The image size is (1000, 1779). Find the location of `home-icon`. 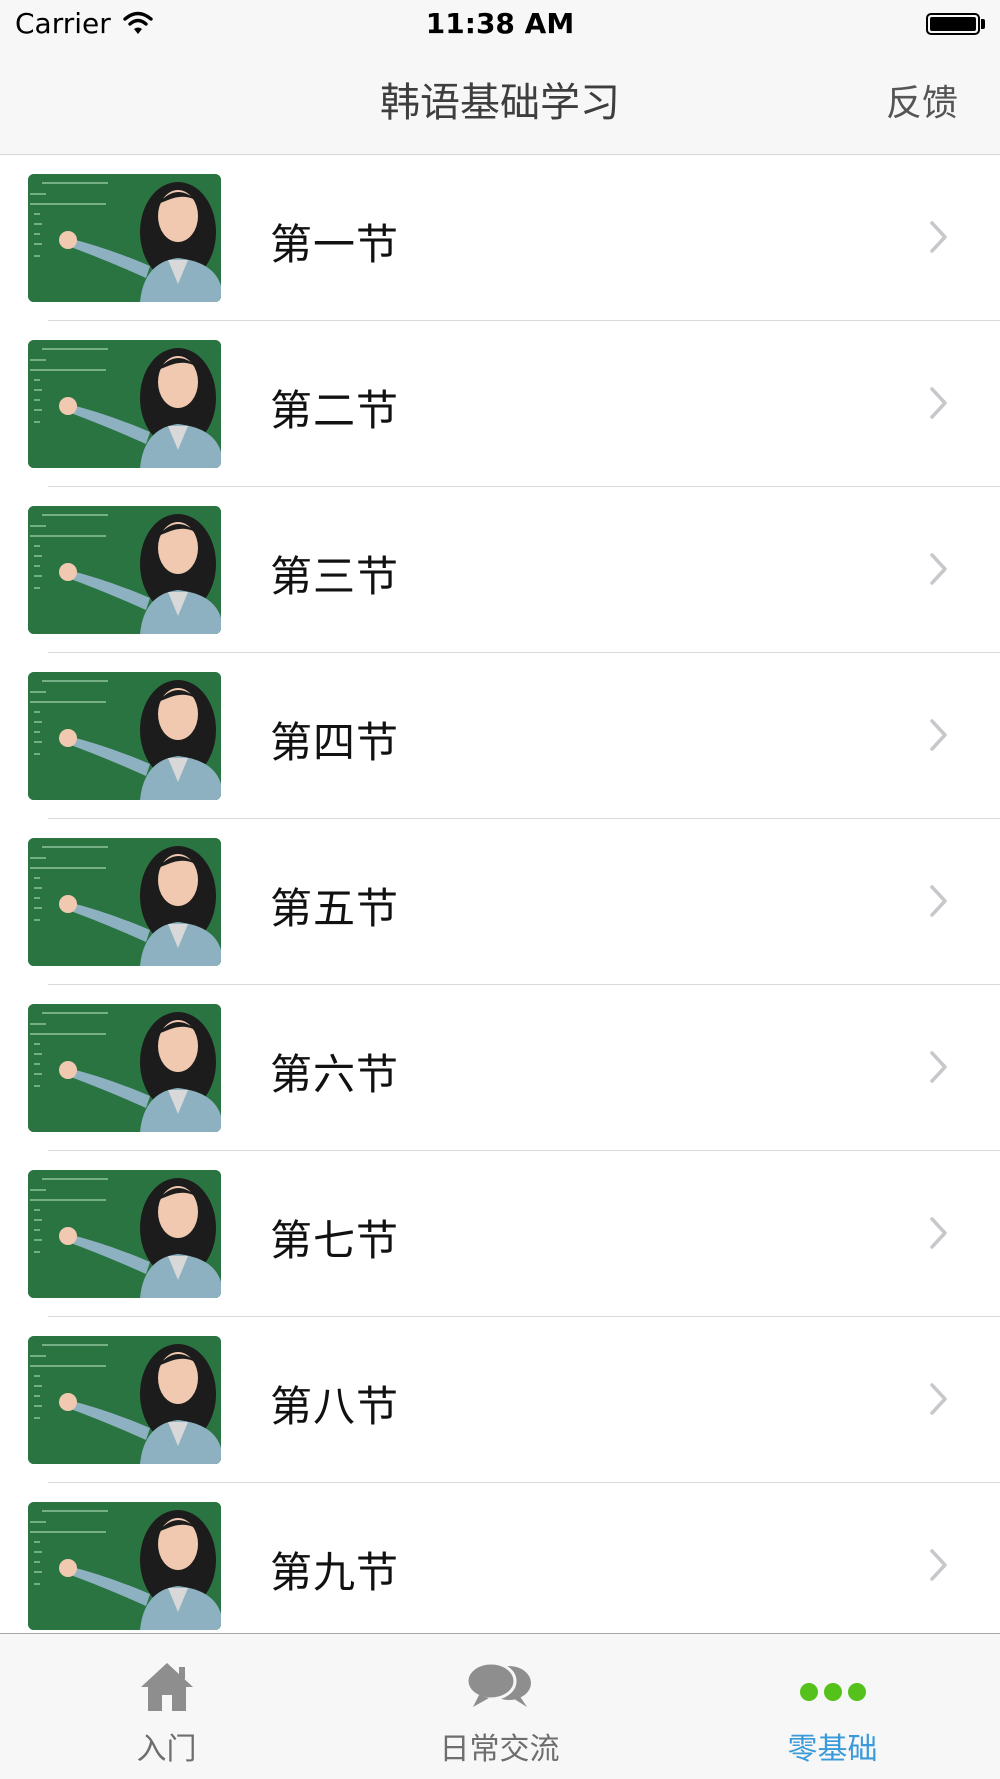

home-icon is located at coordinates (166, 1687).